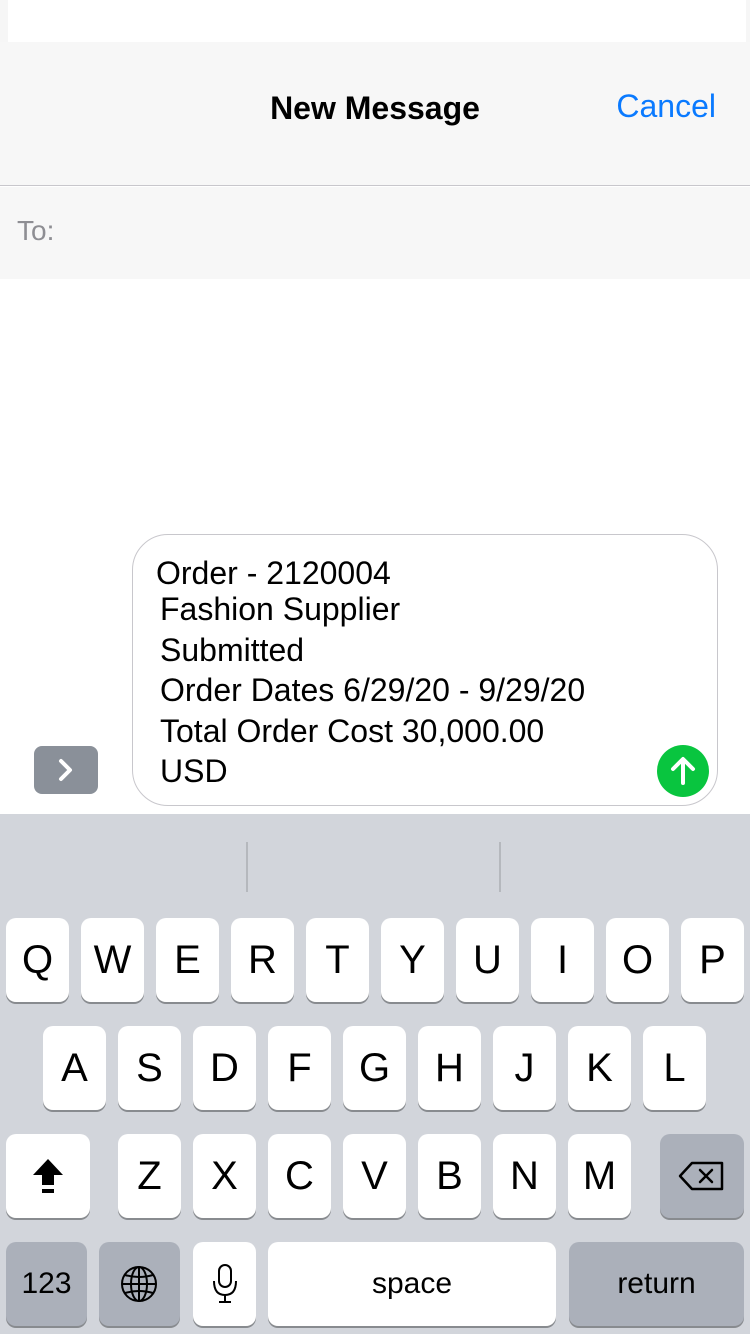  I want to click on compose-line: USD, so click(194, 771).